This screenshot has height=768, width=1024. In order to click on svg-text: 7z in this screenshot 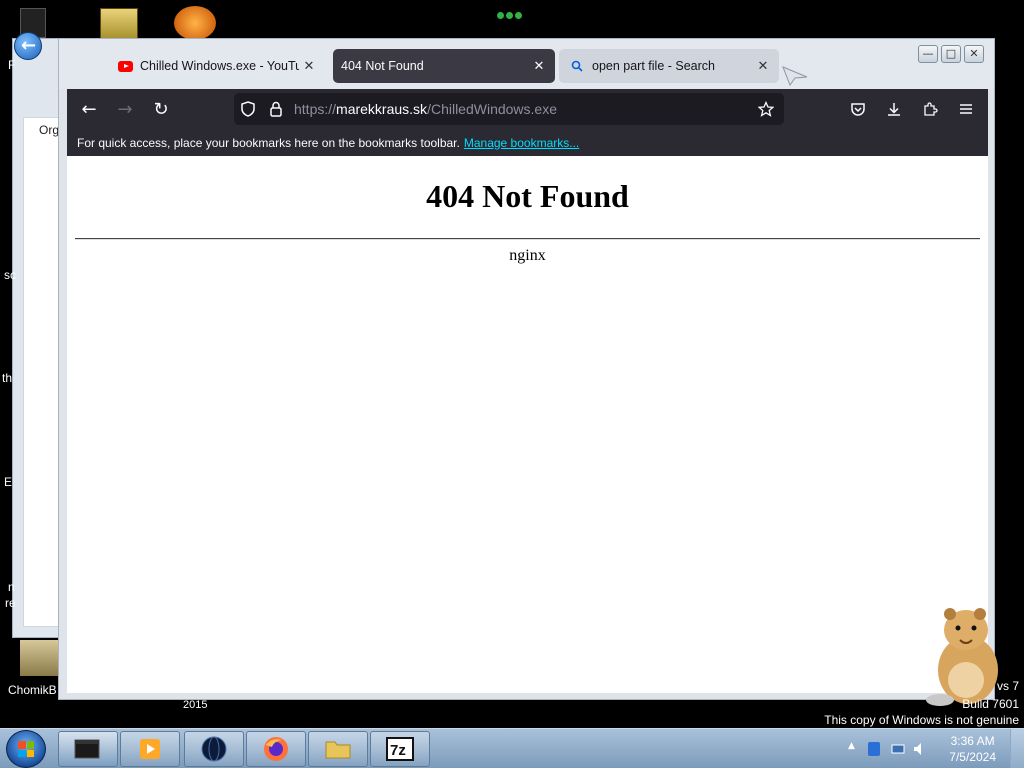, I will do `click(398, 750)`.